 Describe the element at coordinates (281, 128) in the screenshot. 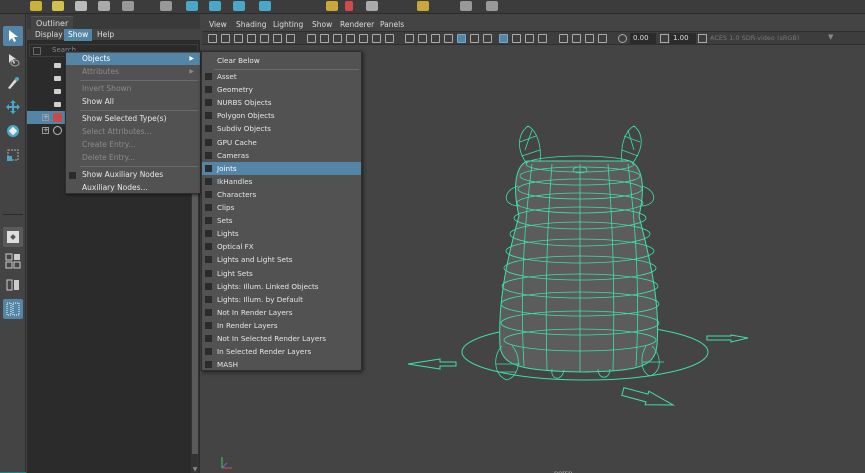

I see `objects-item-subdiv-objects: Subdiv Objects` at that location.